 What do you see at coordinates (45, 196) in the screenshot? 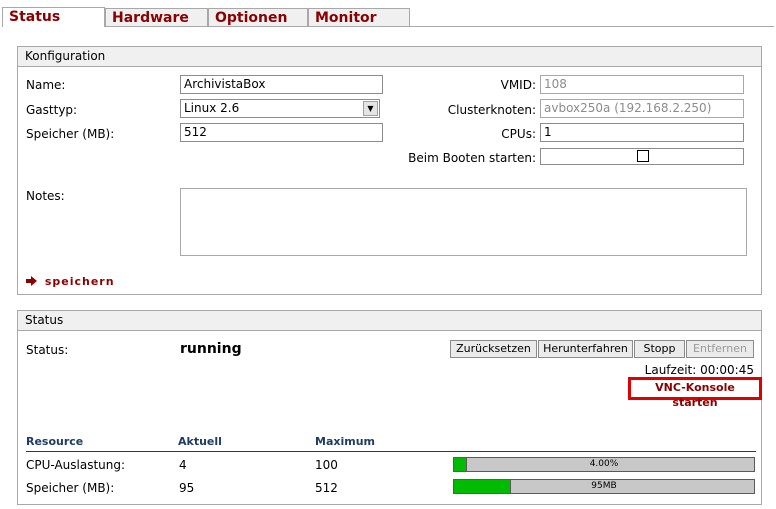
I see `notes-label: Notes:` at bounding box center [45, 196].